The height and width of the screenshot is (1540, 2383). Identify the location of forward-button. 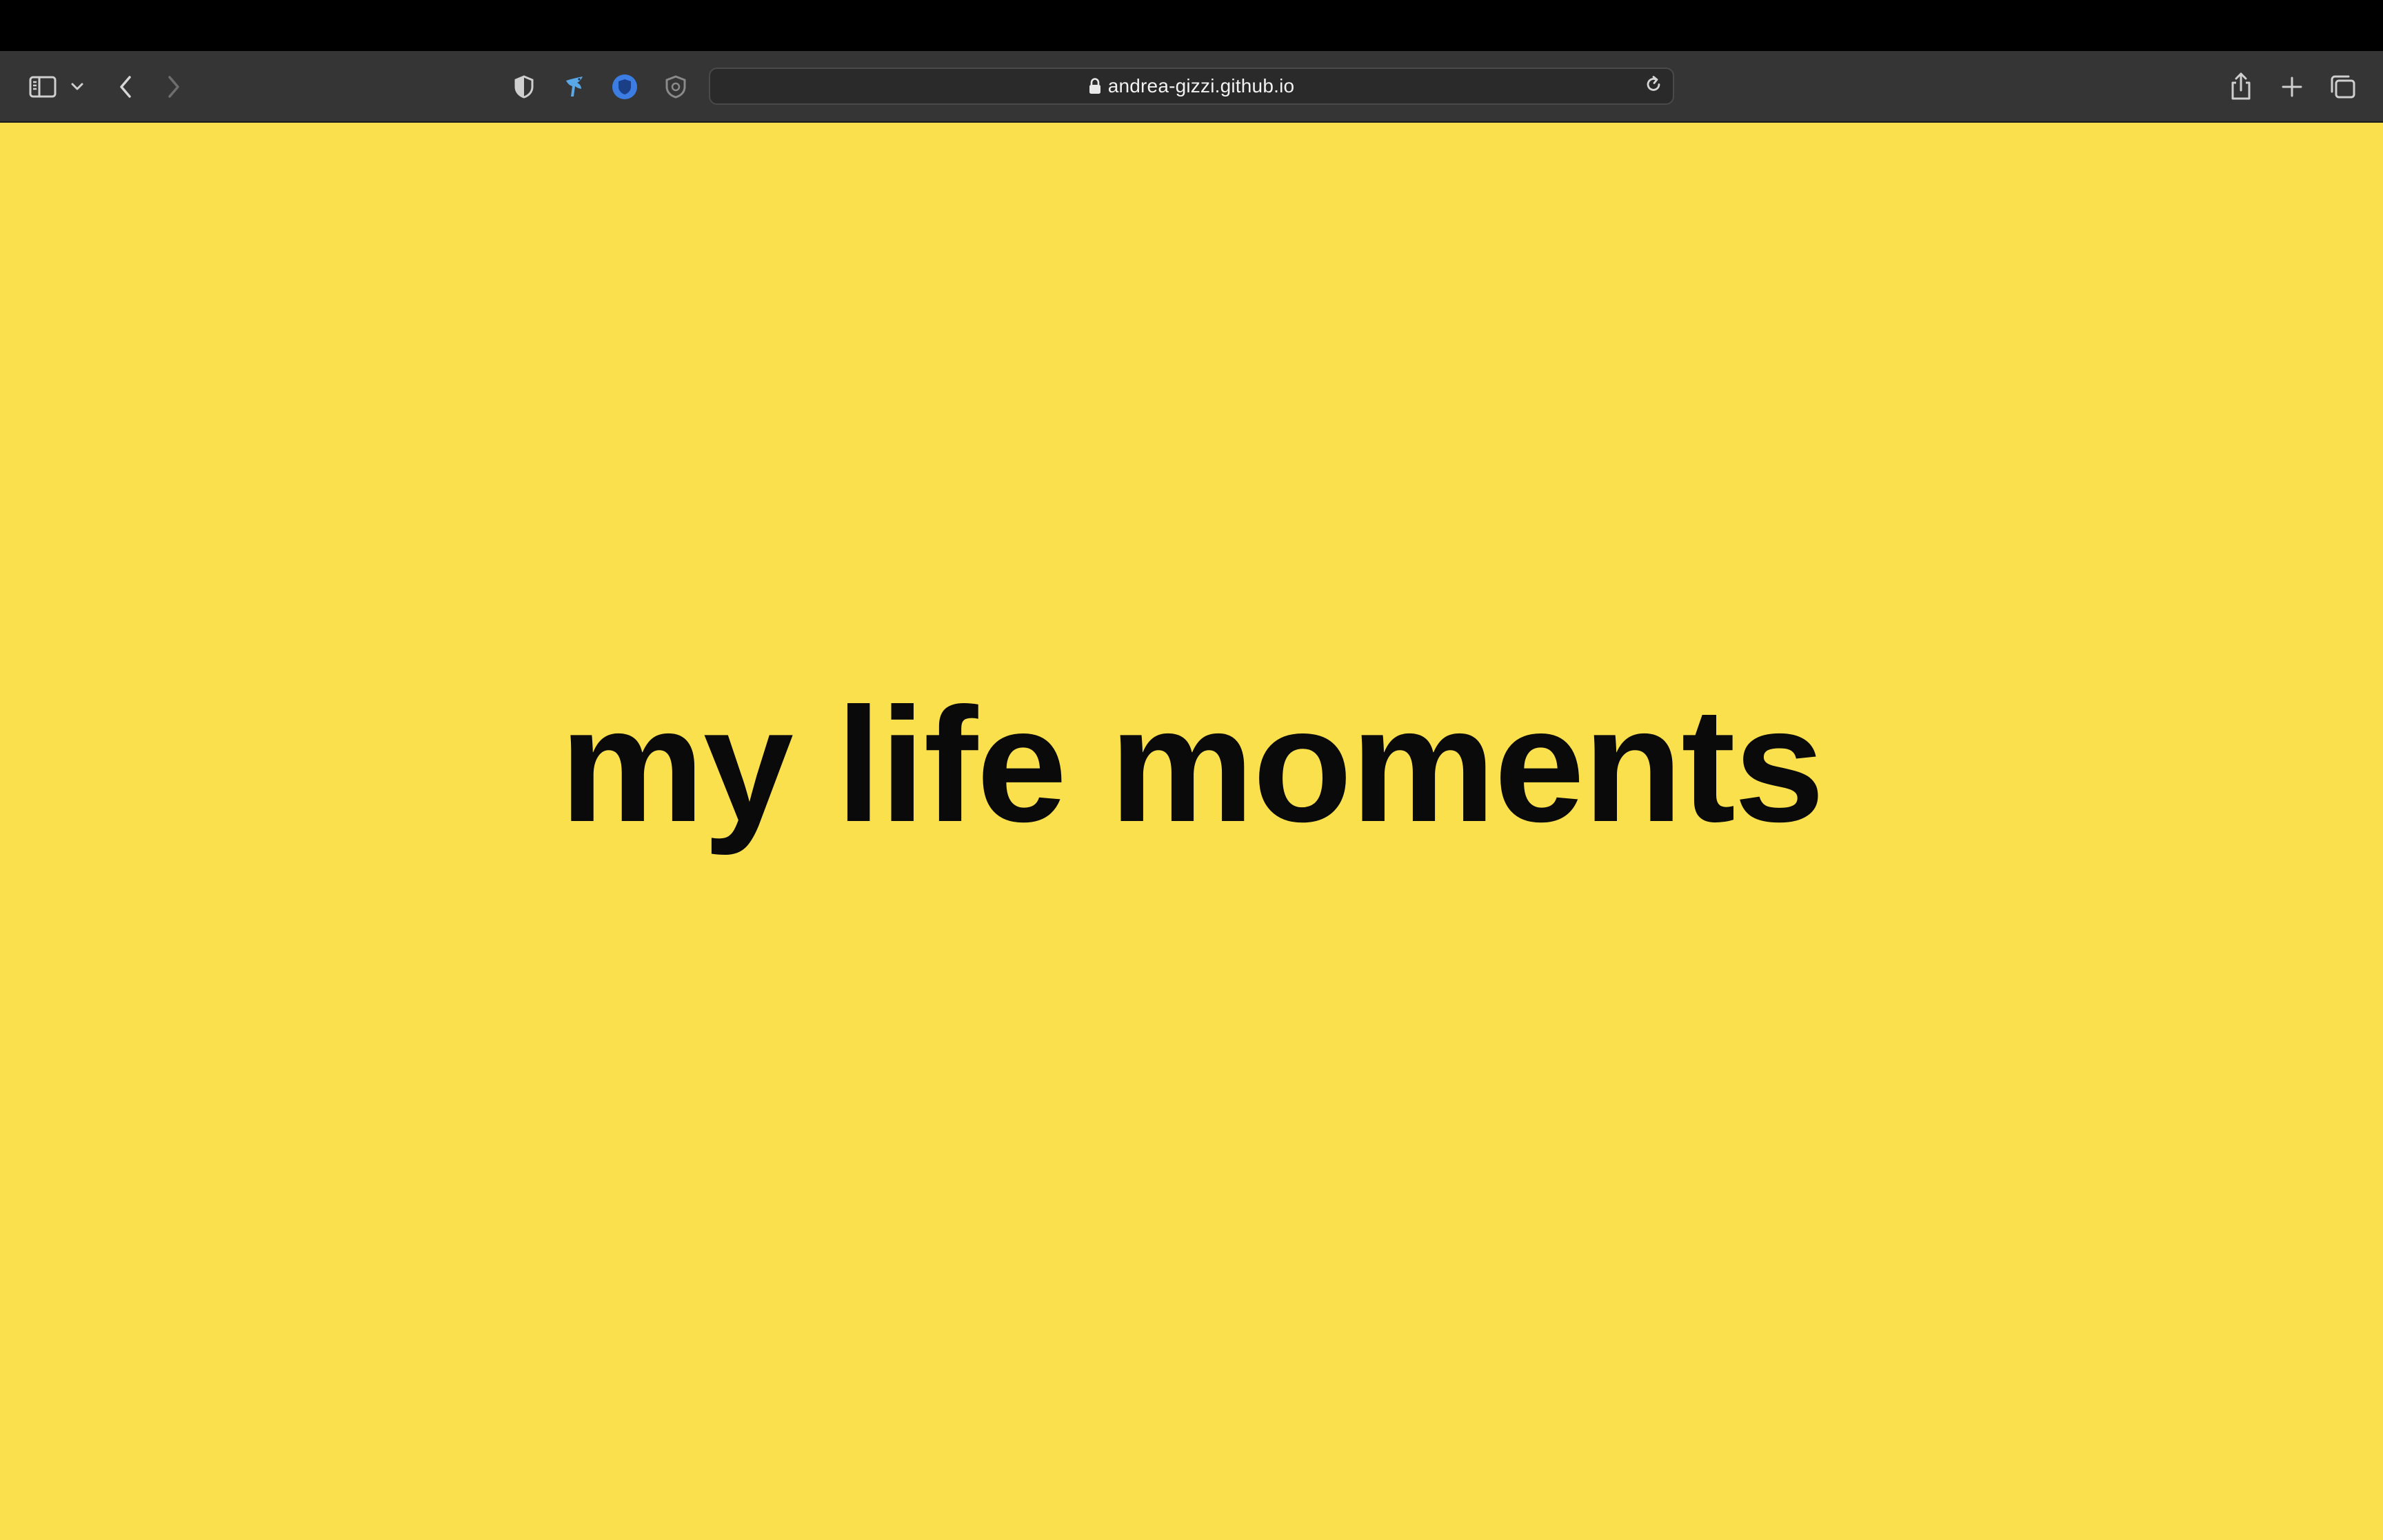
(174, 87).